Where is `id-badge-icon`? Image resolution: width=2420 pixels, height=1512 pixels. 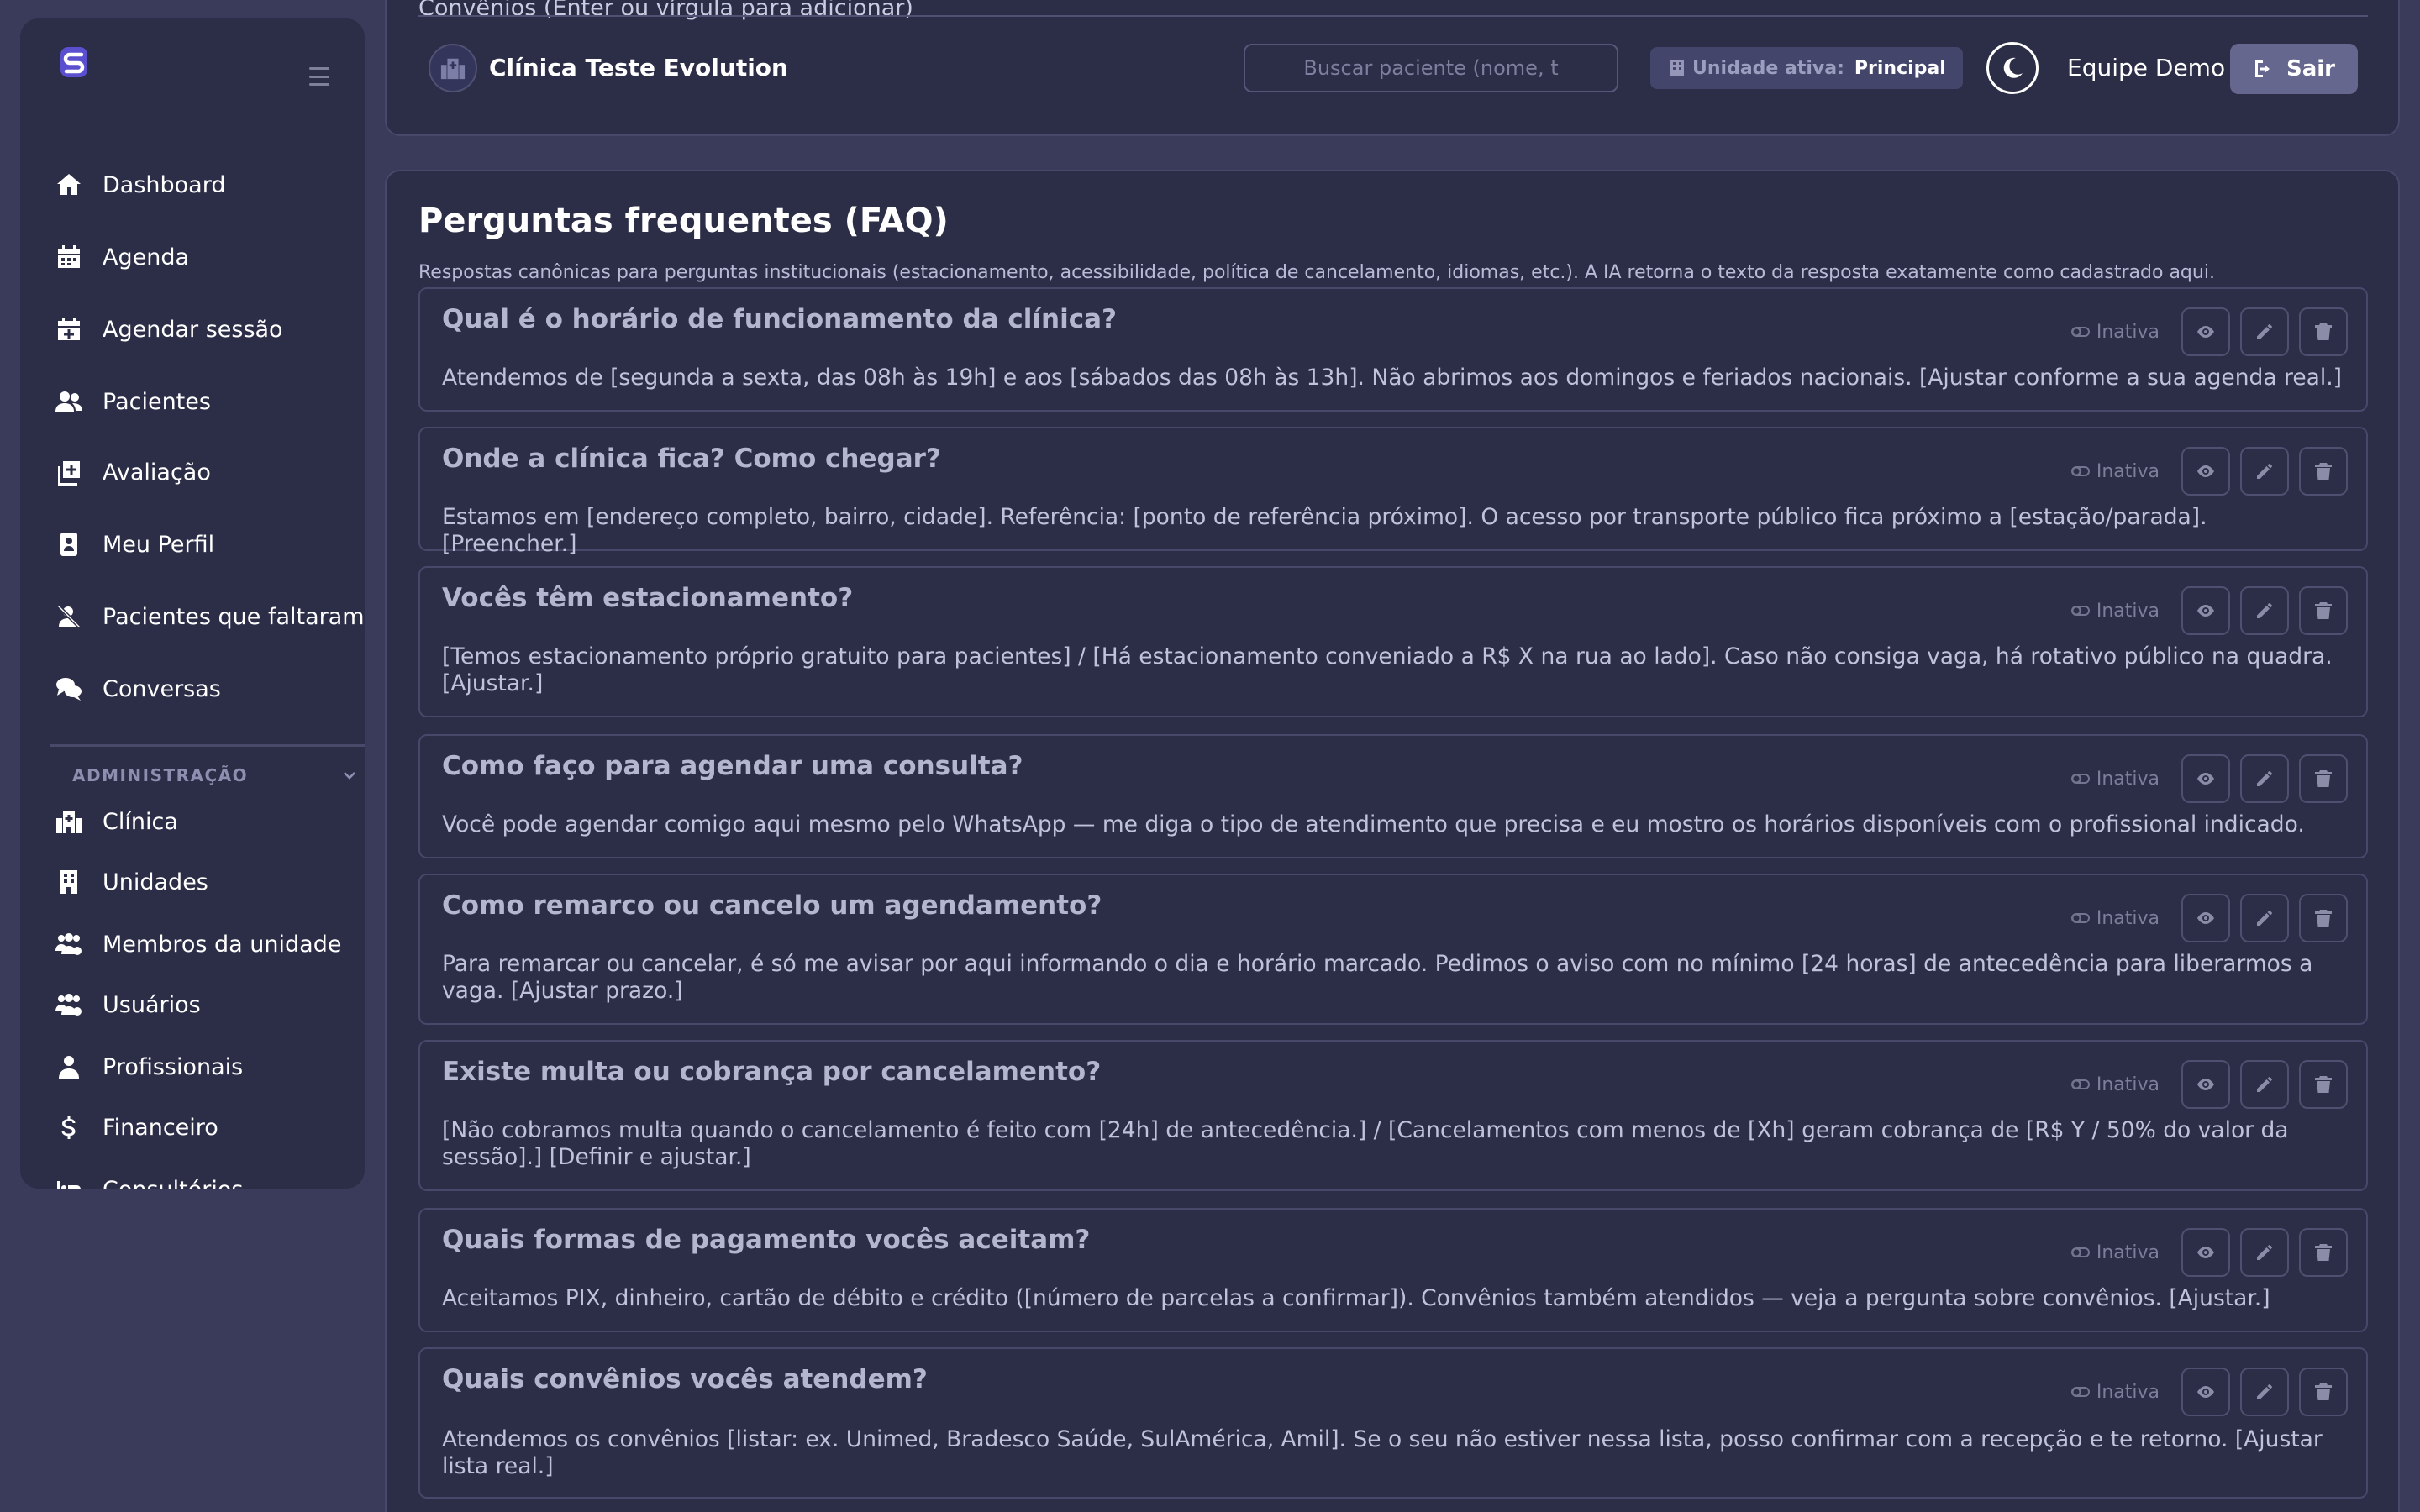
id-badge-icon is located at coordinates (69, 544).